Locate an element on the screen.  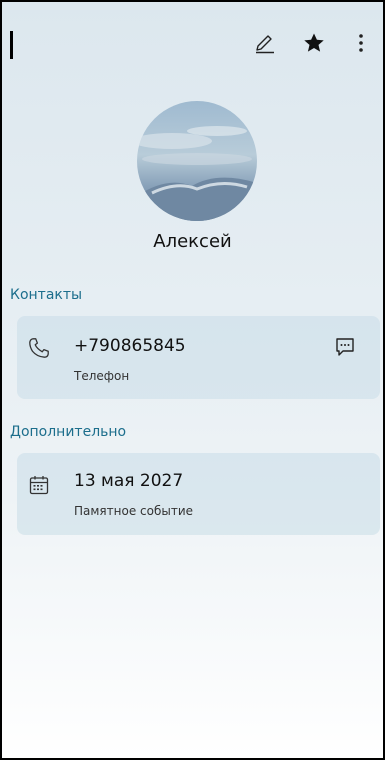
screen-border-left is located at coordinates (1, 380).